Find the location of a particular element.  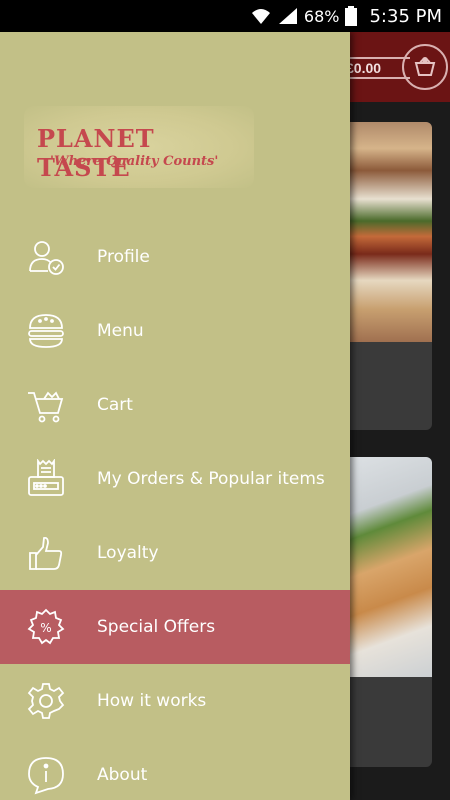

cart-icon is located at coordinates (46, 405).